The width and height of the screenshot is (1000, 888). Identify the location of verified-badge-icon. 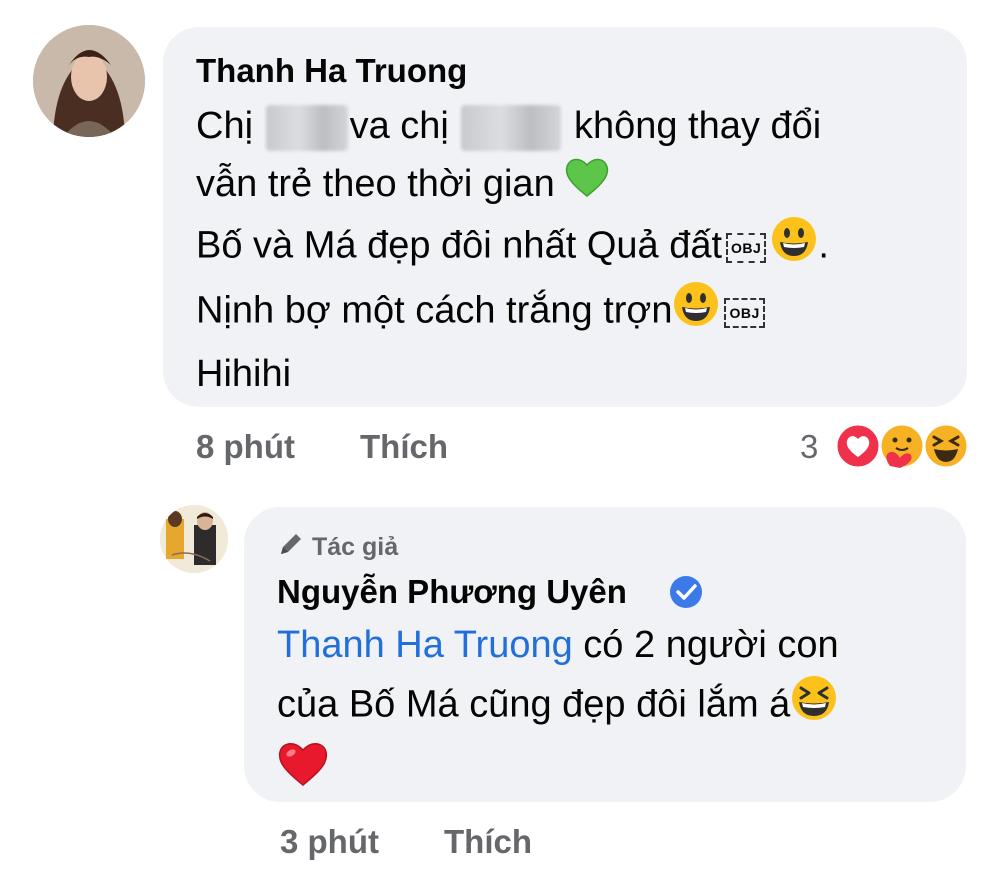
(686, 594).